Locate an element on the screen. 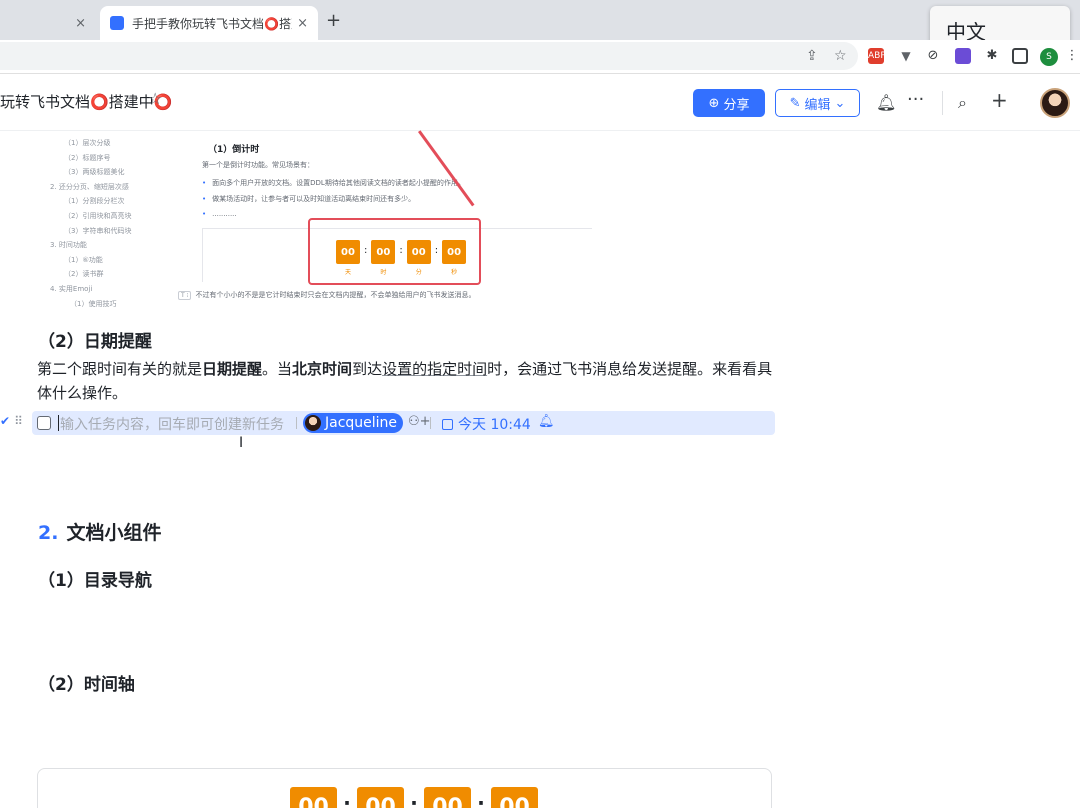 This screenshot has height=808, width=1080. heading-text: 文档小组件 is located at coordinates (114, 533).